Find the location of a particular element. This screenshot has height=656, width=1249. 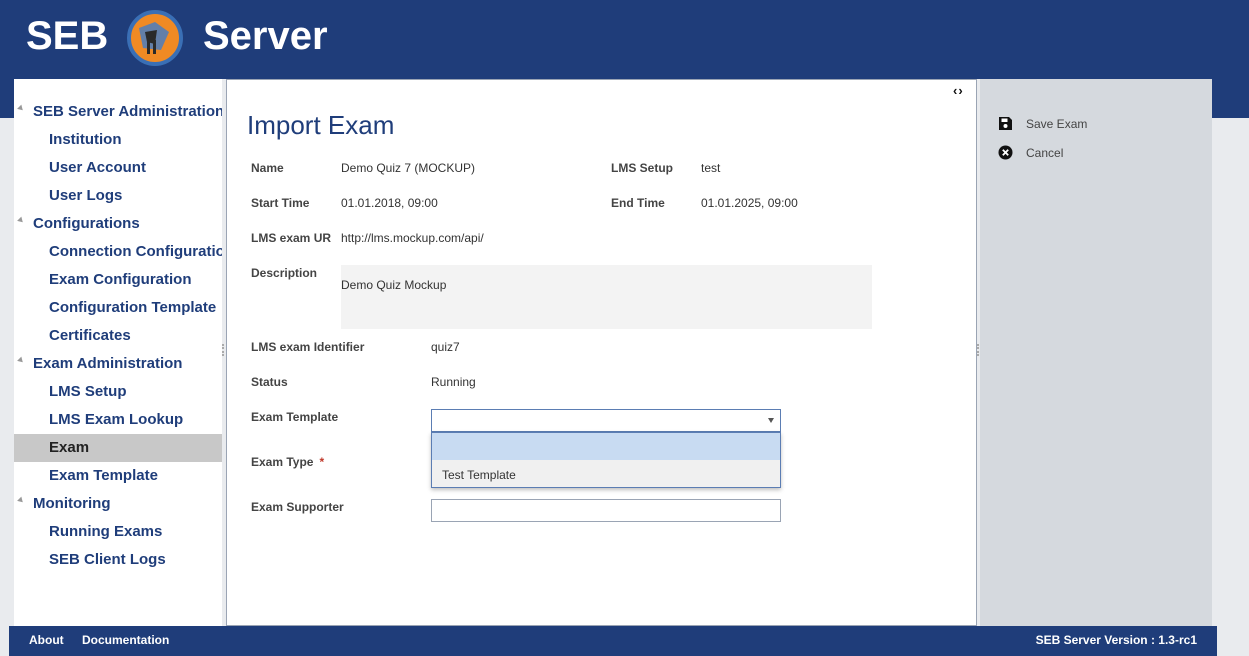

nav-item-label: SEB Client Logs is located at coordinates (107, 559).